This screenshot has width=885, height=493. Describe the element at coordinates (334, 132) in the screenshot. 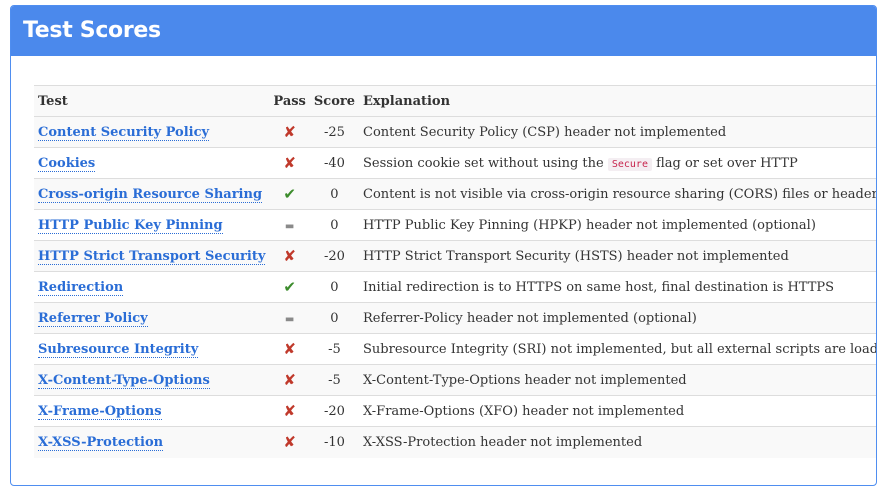

I see `score-value: -25` at that location.